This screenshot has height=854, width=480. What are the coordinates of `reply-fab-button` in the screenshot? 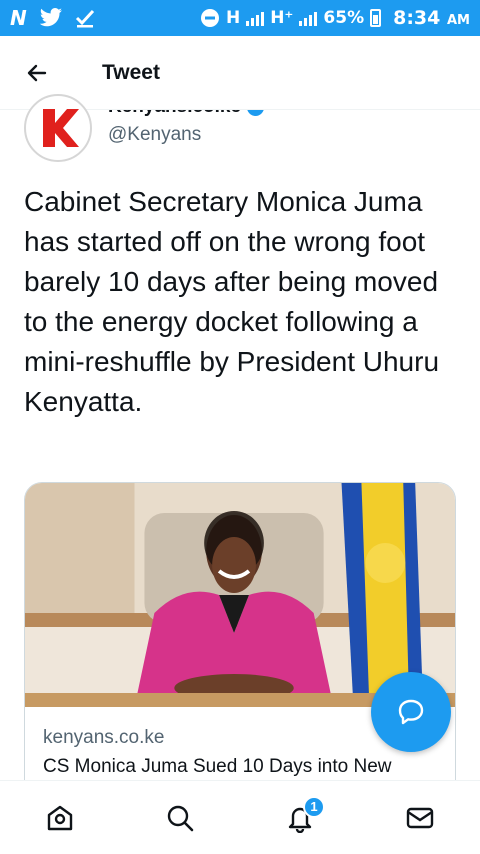 It's located at (411, 712).